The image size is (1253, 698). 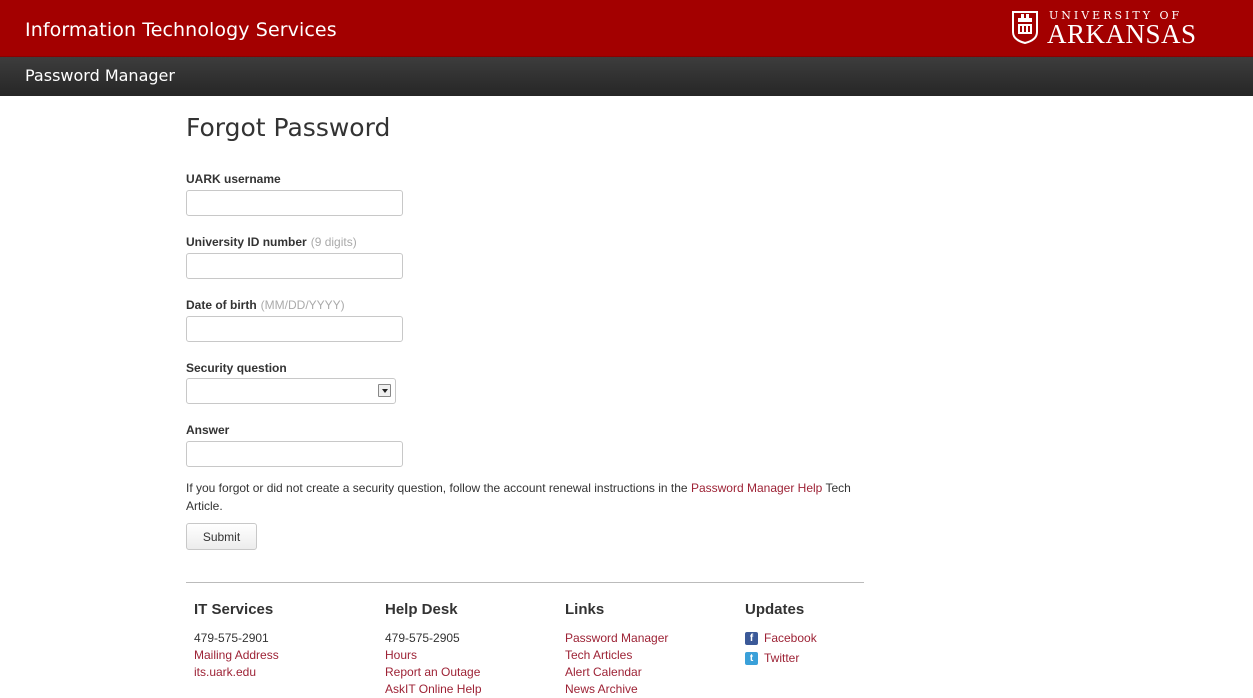 What do you see at coordinates (1122, 34) in the screenshot?
I see `logo-main-text: ARKANSAS` at bounding box center [1122, 34].